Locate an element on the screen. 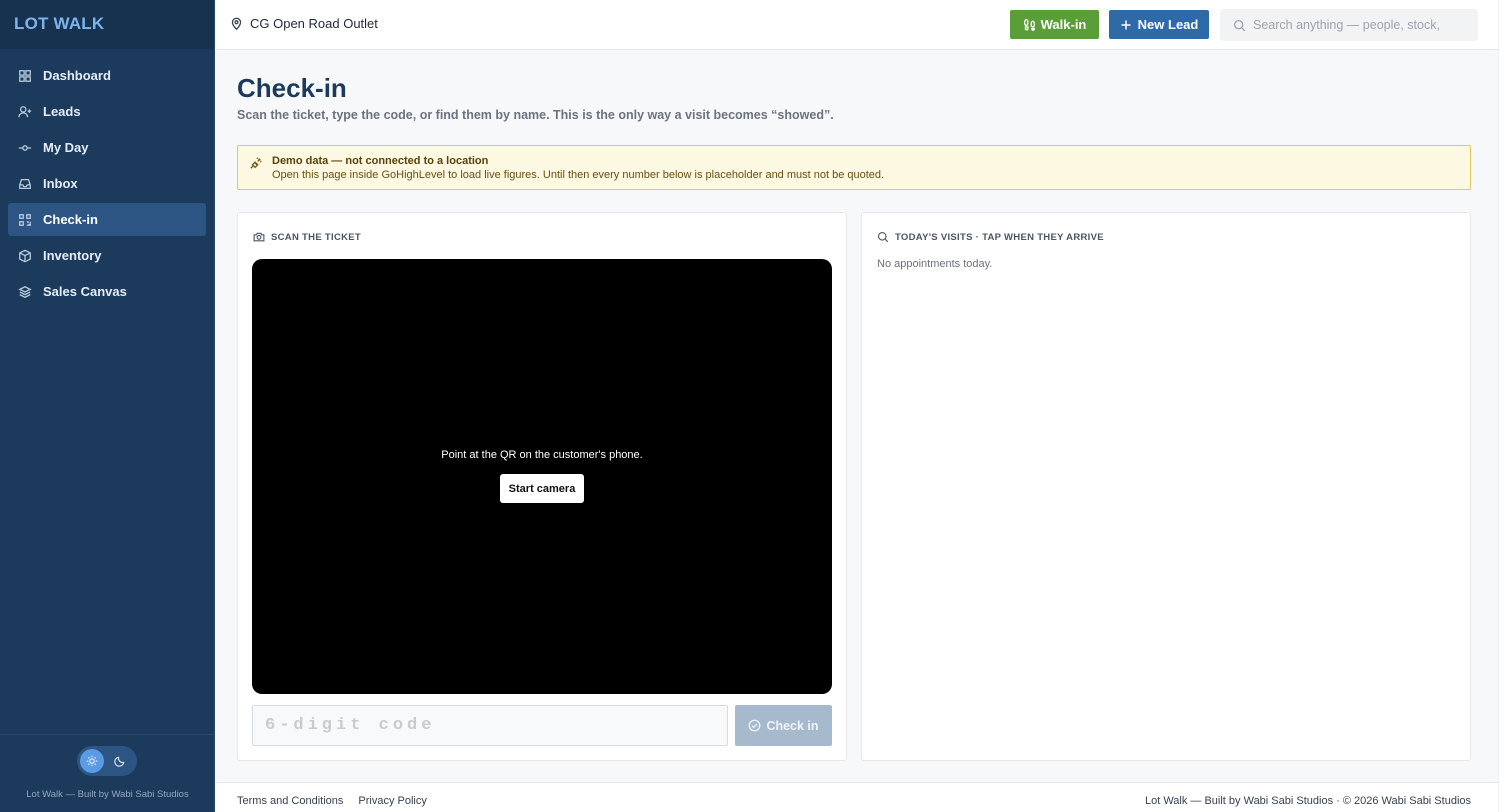  sidebar-credit: Lot Walk — Built by Wabi Sabi Studios is located at coordinates (107, 794).